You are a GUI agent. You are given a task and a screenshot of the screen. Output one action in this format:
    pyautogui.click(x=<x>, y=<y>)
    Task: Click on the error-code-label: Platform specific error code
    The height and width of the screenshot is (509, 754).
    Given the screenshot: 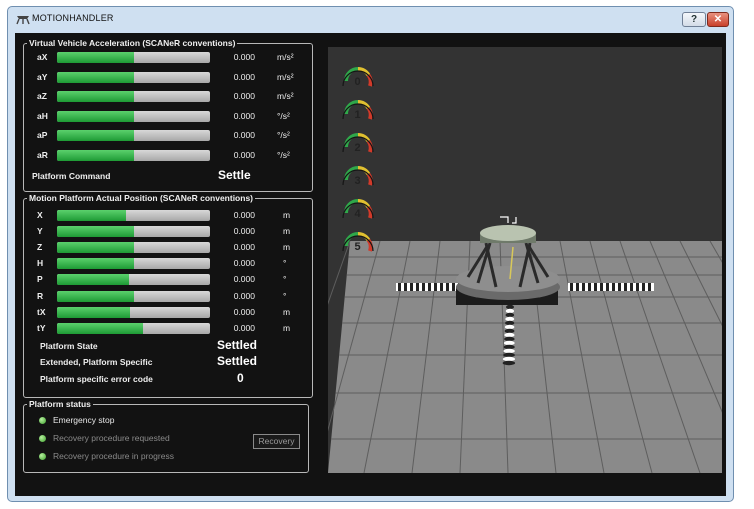 What is the action you would take?
    pyautogui.click(x=96, y=379)
    